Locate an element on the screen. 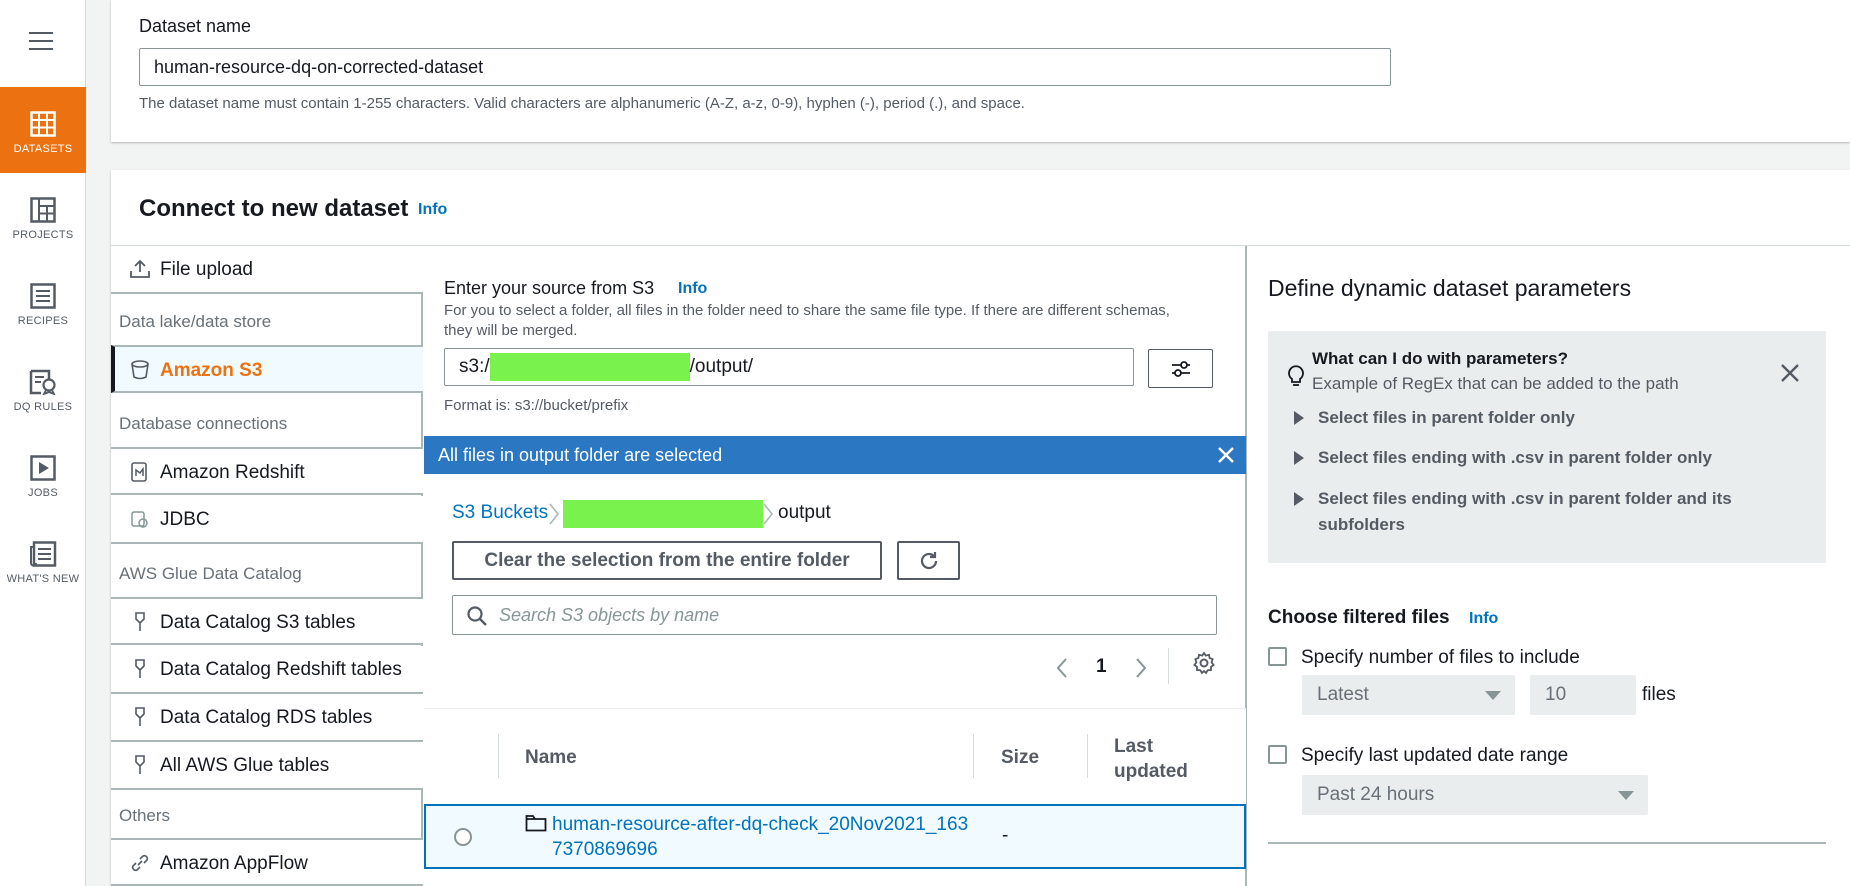 This screenshot has width=1850, height=886. refresh-button is located at coordinates (928, 560).